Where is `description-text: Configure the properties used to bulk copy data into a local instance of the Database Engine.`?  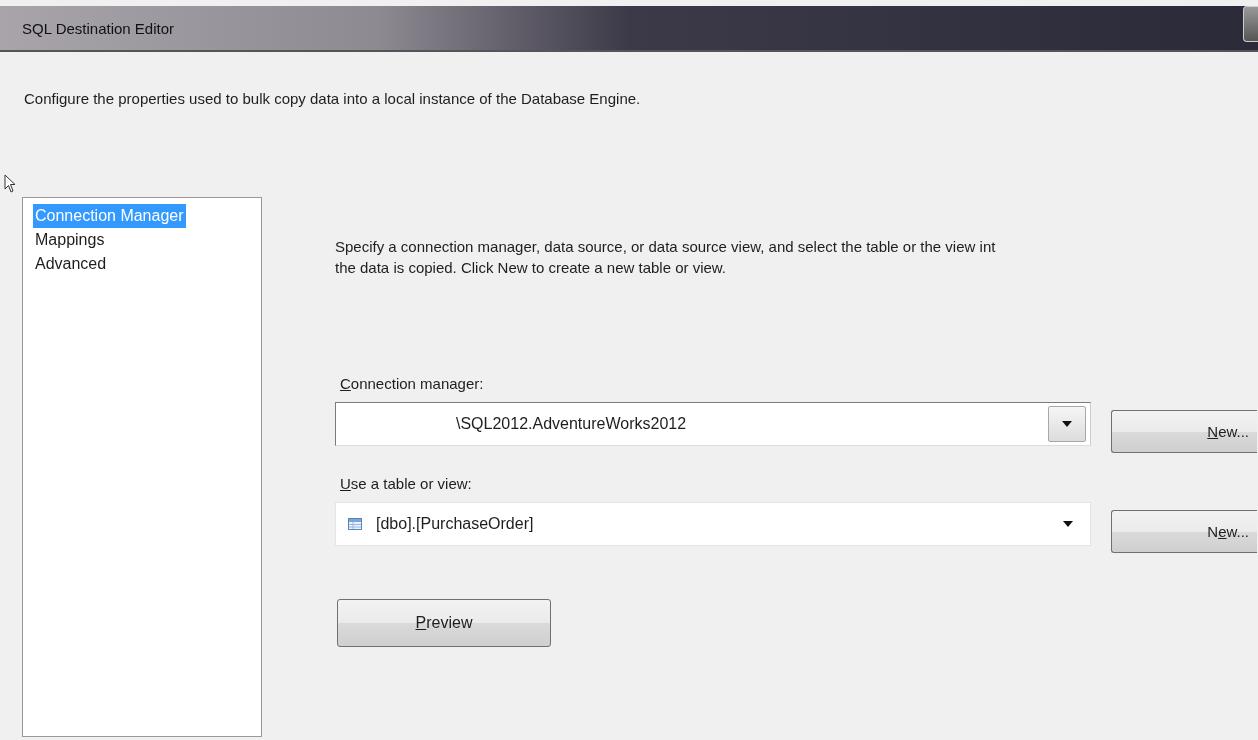
description-text: Configure the properties used to bulk copy data into a local instance of the Database Engine. is located at coordinates (332, 99).